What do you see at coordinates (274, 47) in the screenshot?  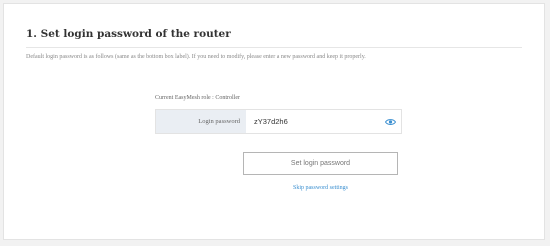 I see `title-divider` at bounding box center [274, 47].